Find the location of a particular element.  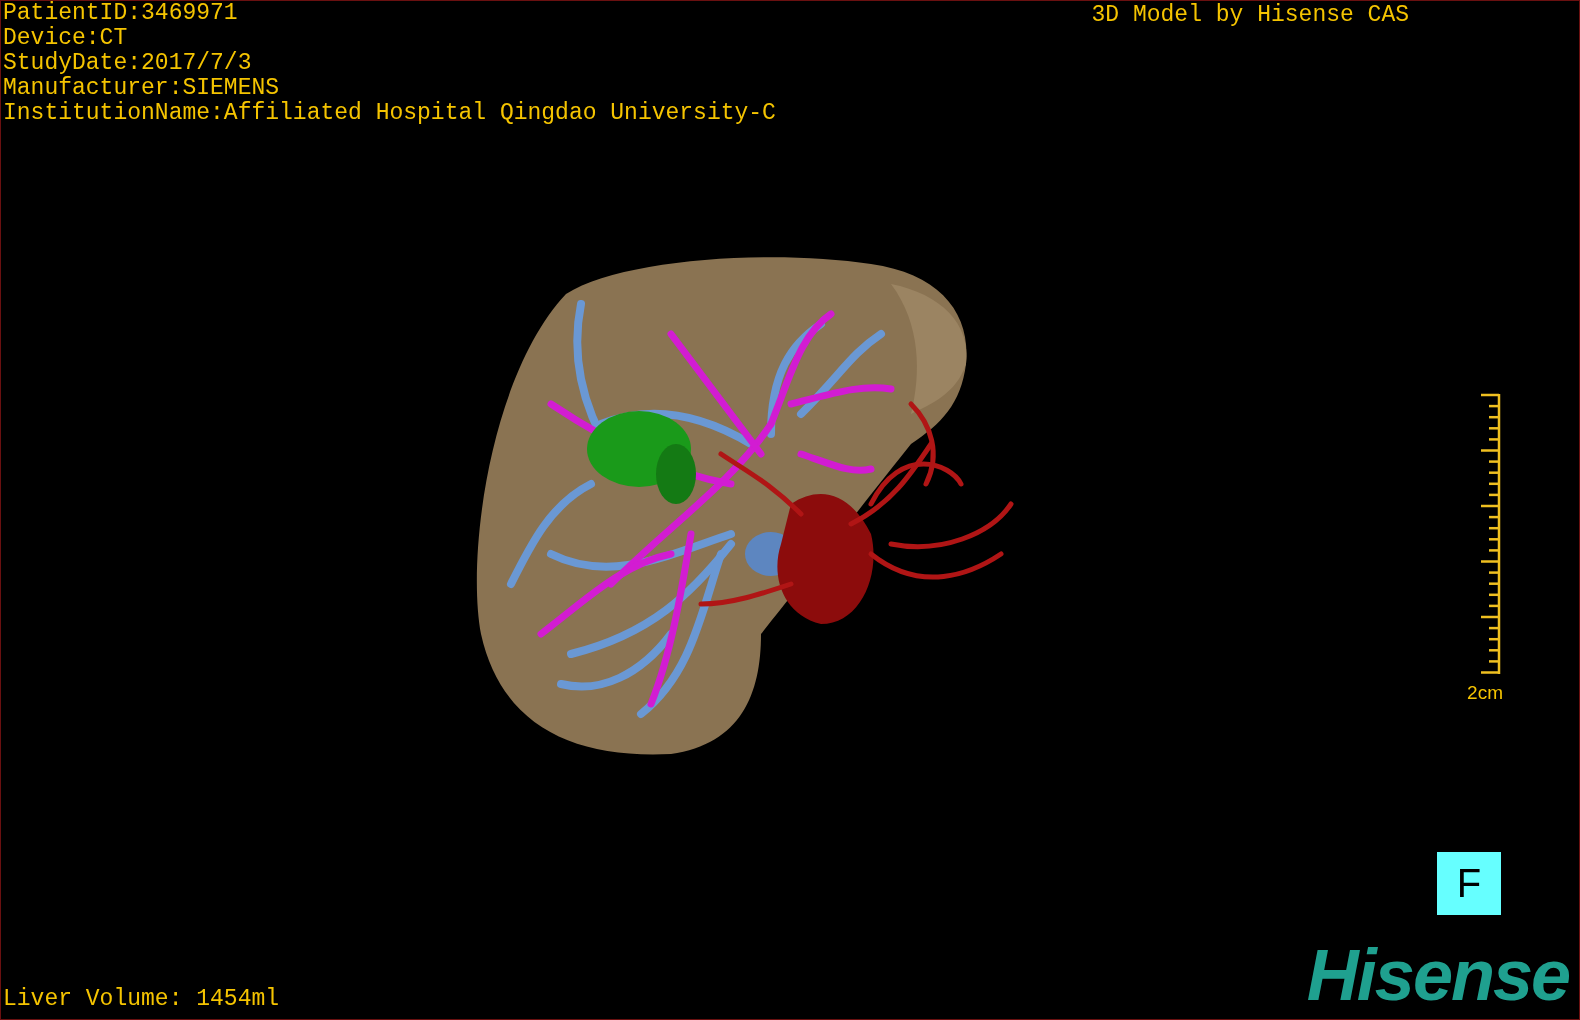

scale-label: 2cm is located at coordinates (1485, 693).